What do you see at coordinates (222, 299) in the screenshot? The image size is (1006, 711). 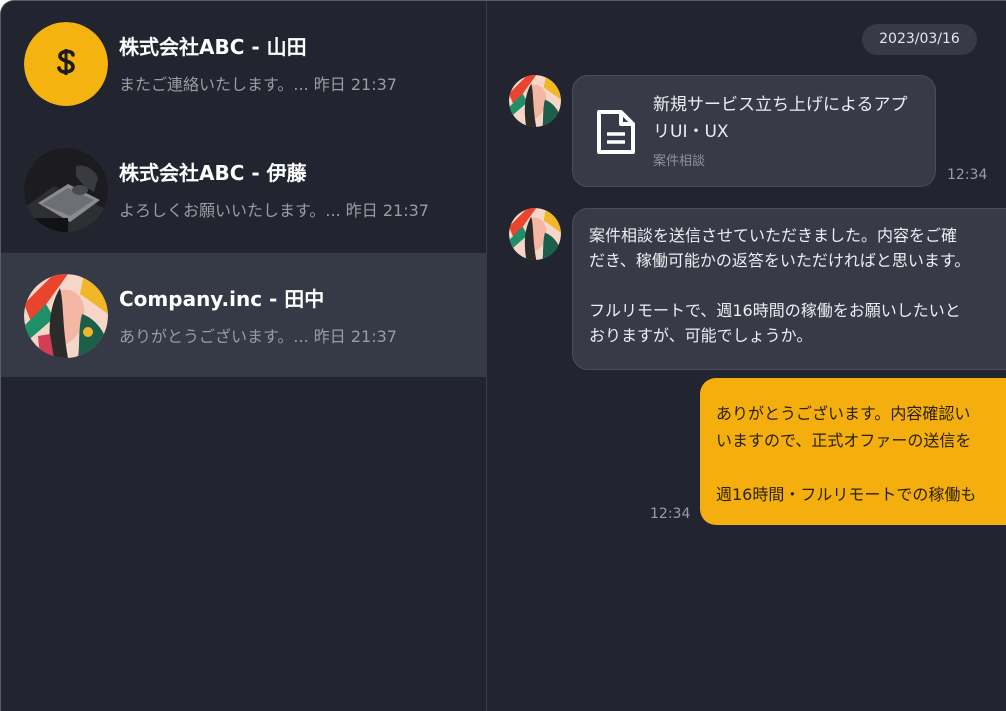 I see `conversation-name: Company.inc - 田中` at bounding box center [222, 299].